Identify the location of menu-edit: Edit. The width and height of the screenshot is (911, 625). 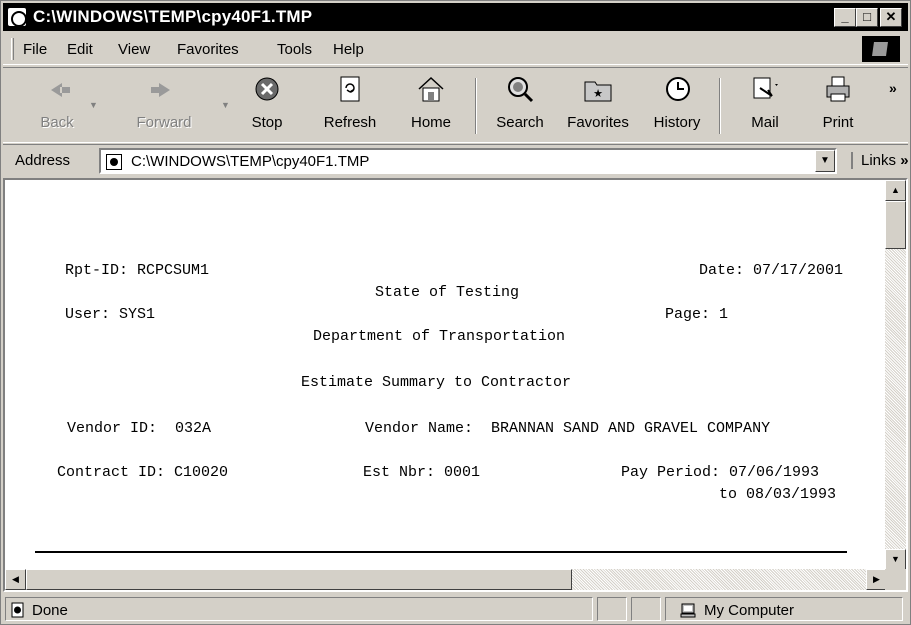
(80, 49).